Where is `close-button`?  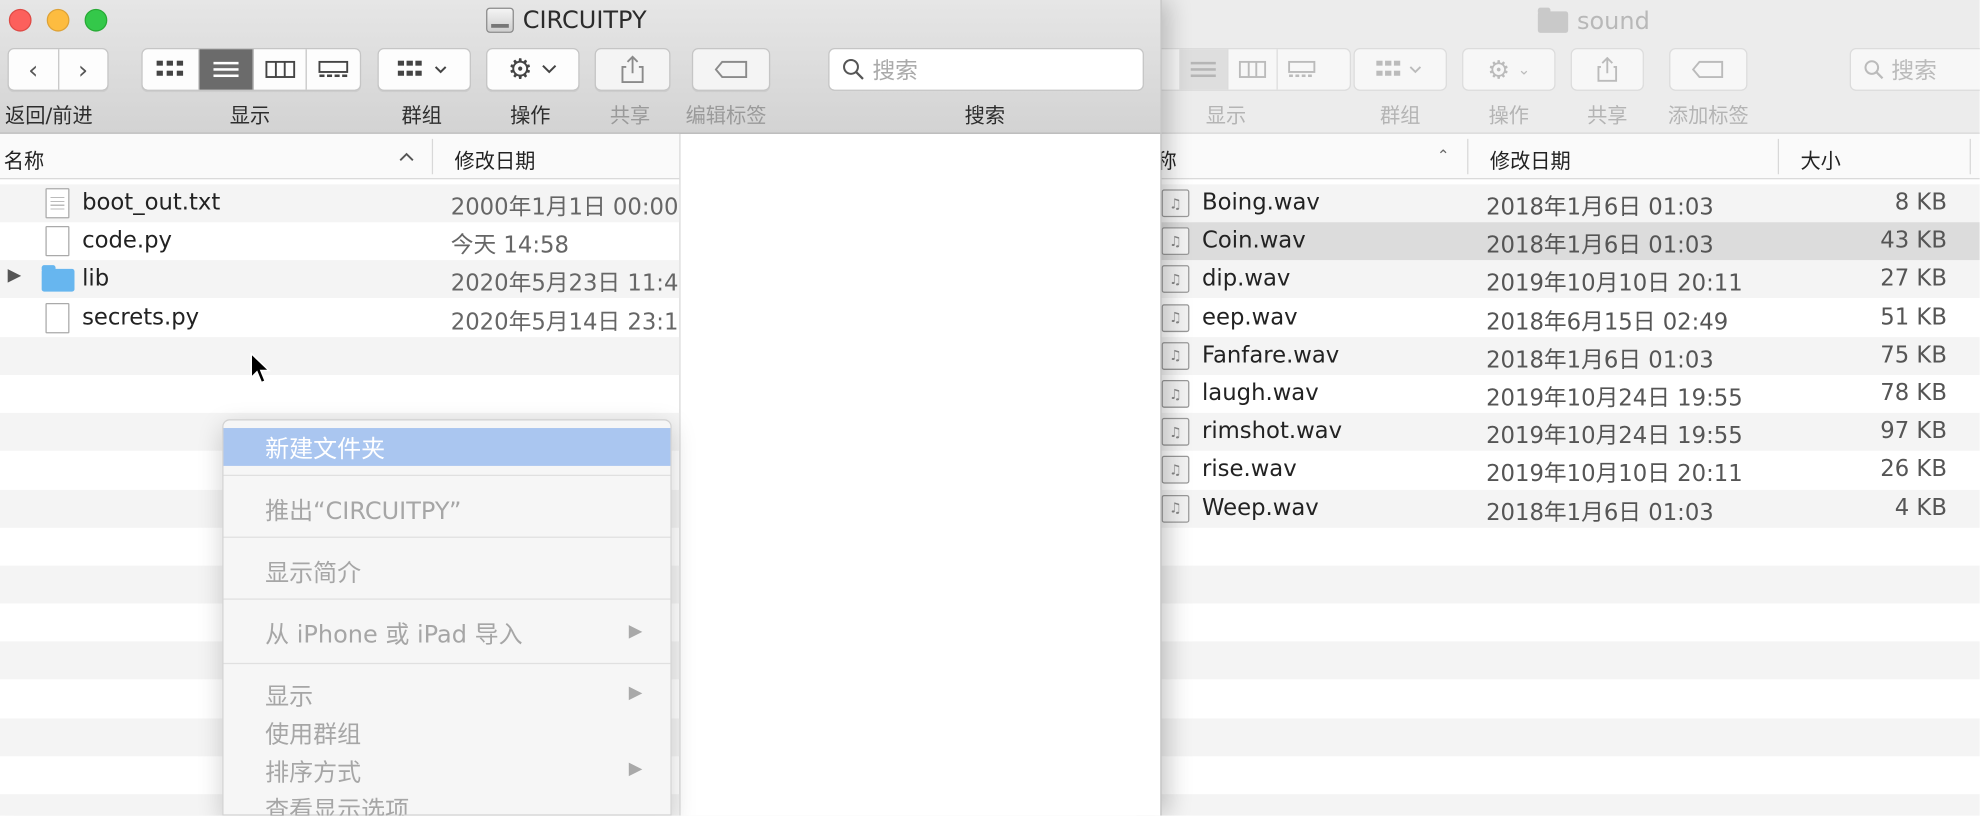
close-button is located at coordinates (20, 20).